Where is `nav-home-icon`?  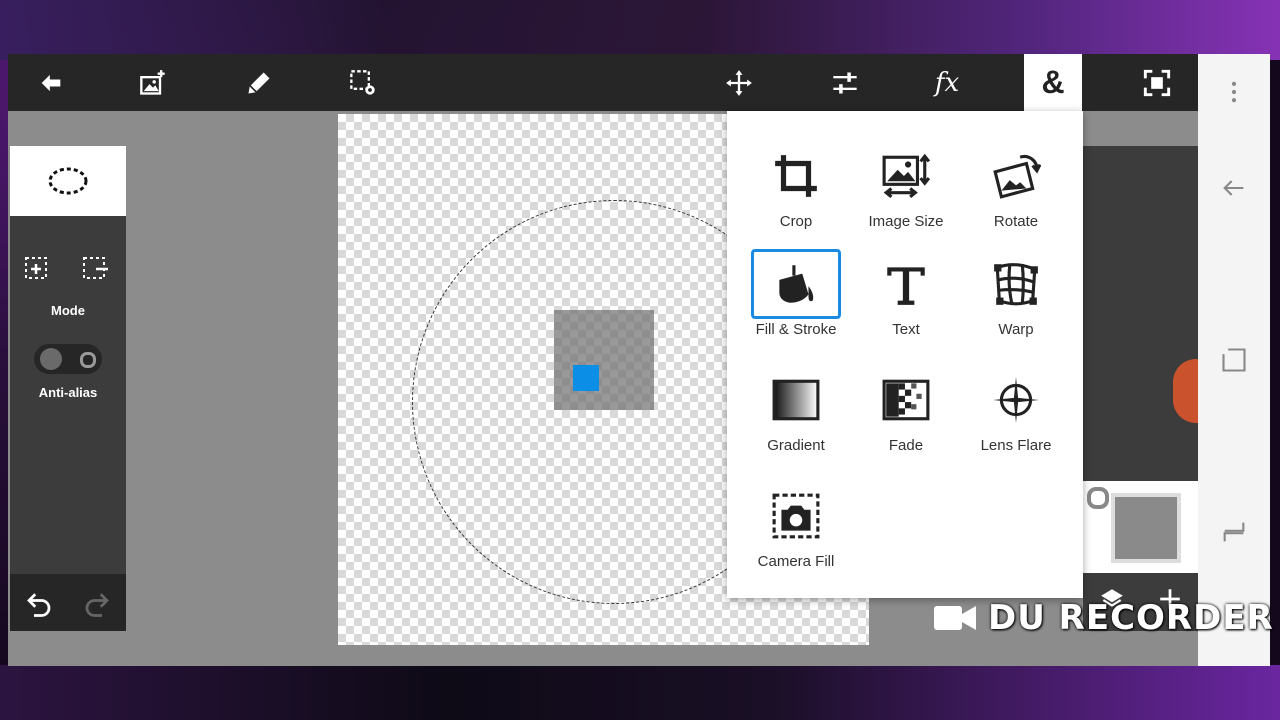
nav-home-icon is located at coordinates (1234, 360).